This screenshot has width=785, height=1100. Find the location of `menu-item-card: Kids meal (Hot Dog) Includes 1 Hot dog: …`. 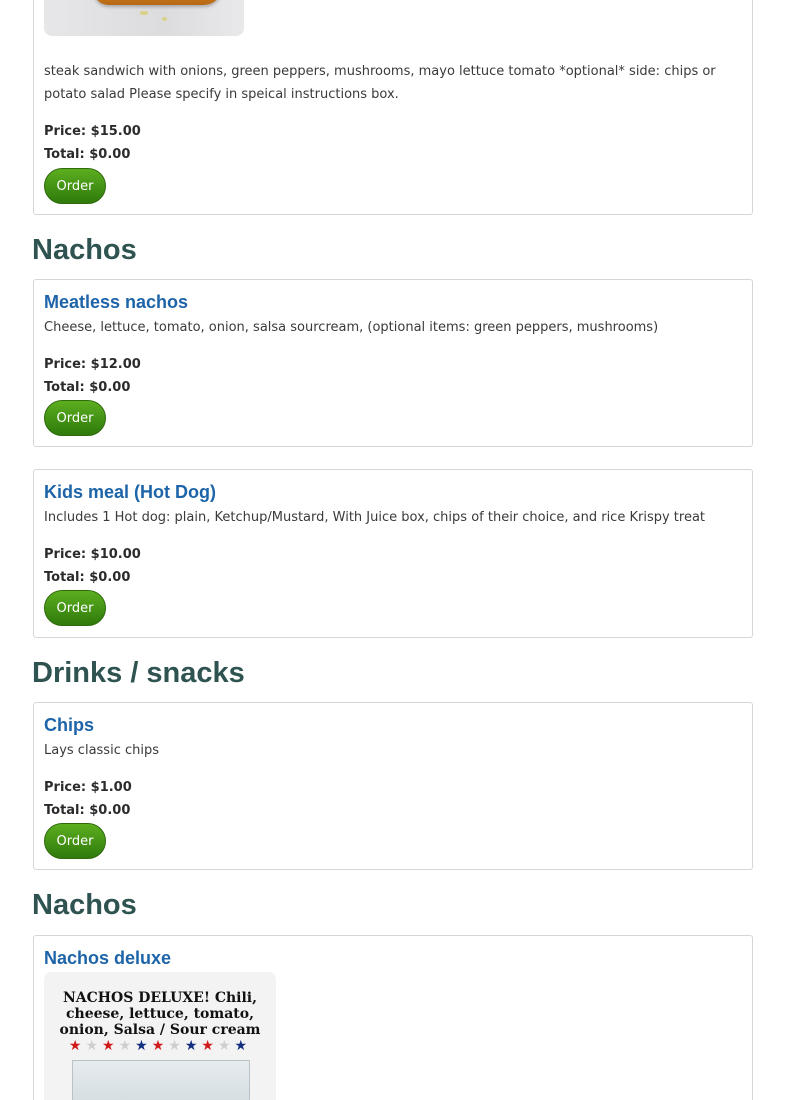

menu-item-card: Kids meal (Hot Dog) Includes 1 Hot dog: … is located at coordinates (393, 553).